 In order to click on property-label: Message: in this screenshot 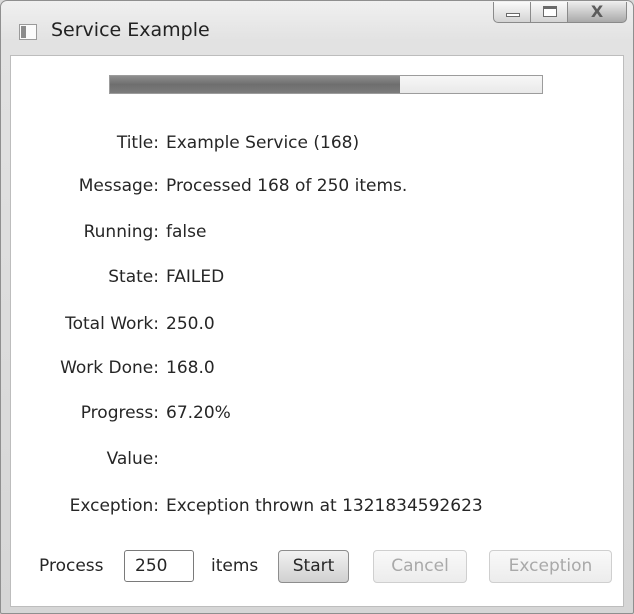, I will do `click(118, 186)`.